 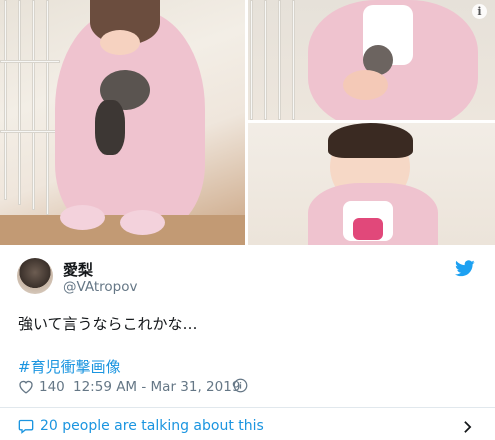 I want to click on tweet-timestamp: 12:59 AM - Mar 31, 2019, so click(x=156, y=387).